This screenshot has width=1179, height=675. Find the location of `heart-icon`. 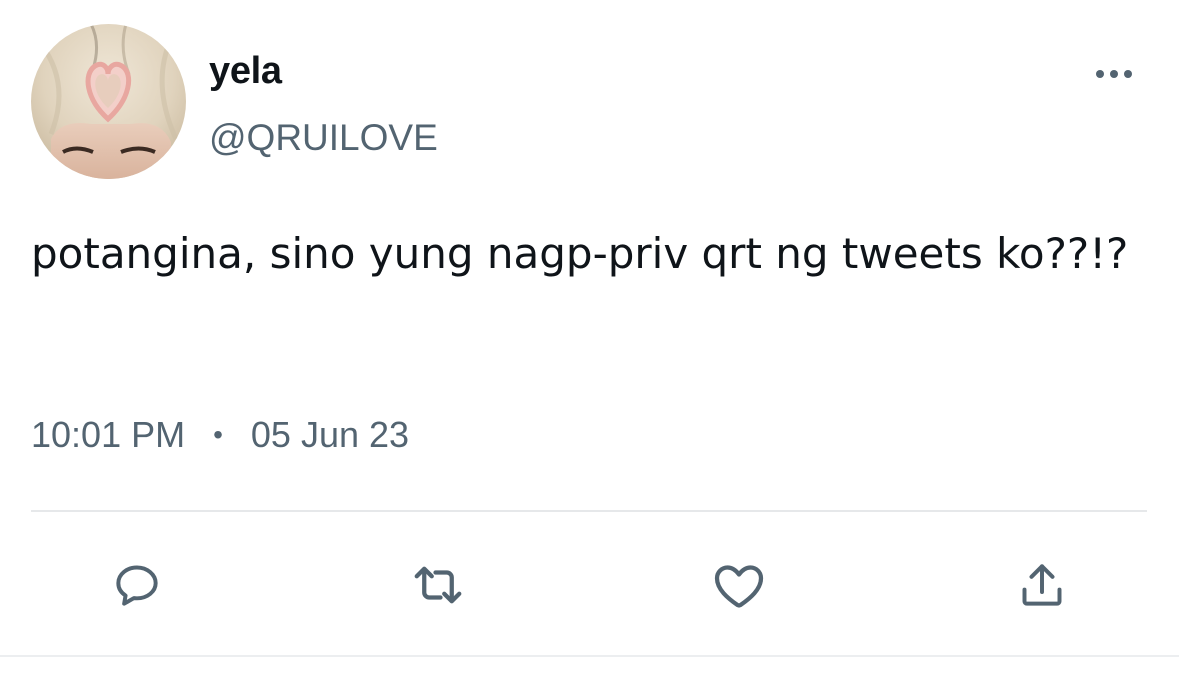

heart-icon is located at coordinates (739, 586).